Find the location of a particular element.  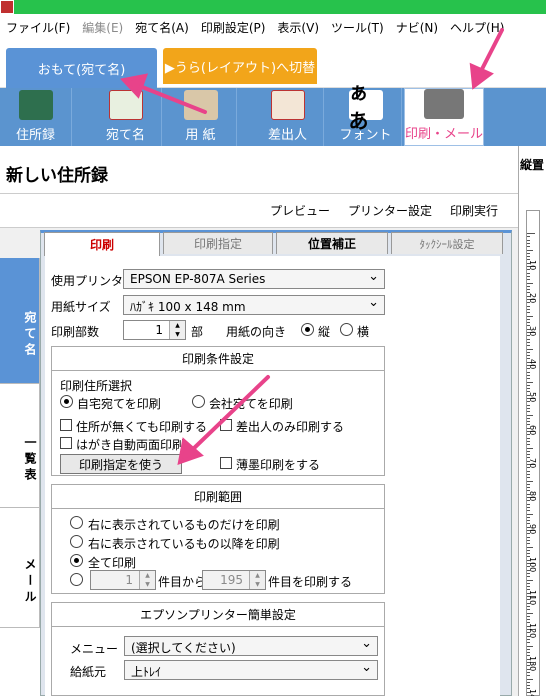

toolbar-address-book-button: 住所録 is located at coordinates (36, 117).